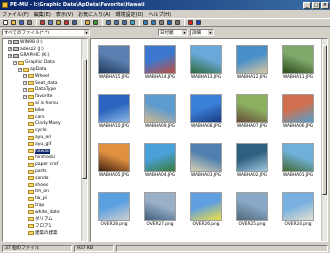 The width and height of the screenshot is (330, 253). What do you see at coordinates (45, 232) in the screenshot?
I see `tree-item: 建築の建築` at bounding box center [45, 232].